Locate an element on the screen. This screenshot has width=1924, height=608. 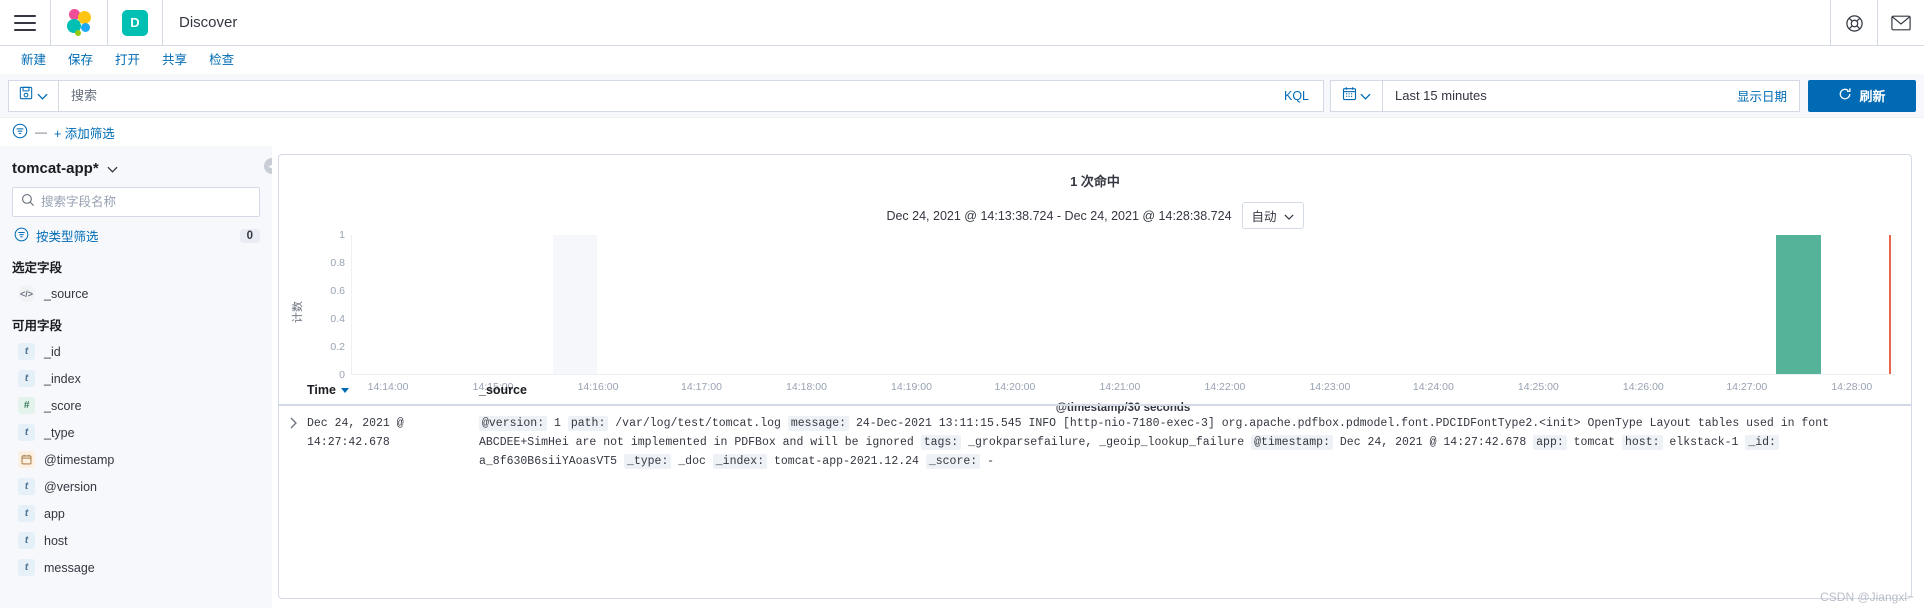
chevron-right-icon is located at coordinates (293, 443).